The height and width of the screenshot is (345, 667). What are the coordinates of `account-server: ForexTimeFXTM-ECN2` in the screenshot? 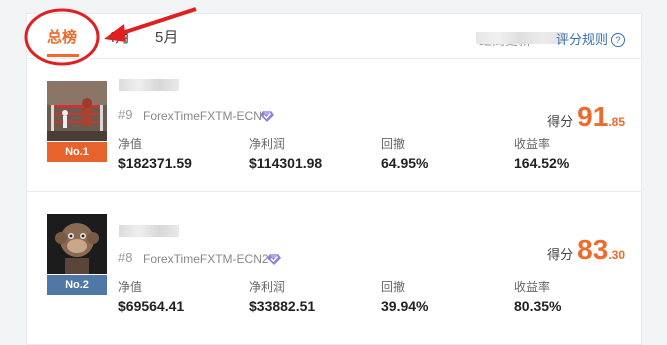 It's located at (206, 259).